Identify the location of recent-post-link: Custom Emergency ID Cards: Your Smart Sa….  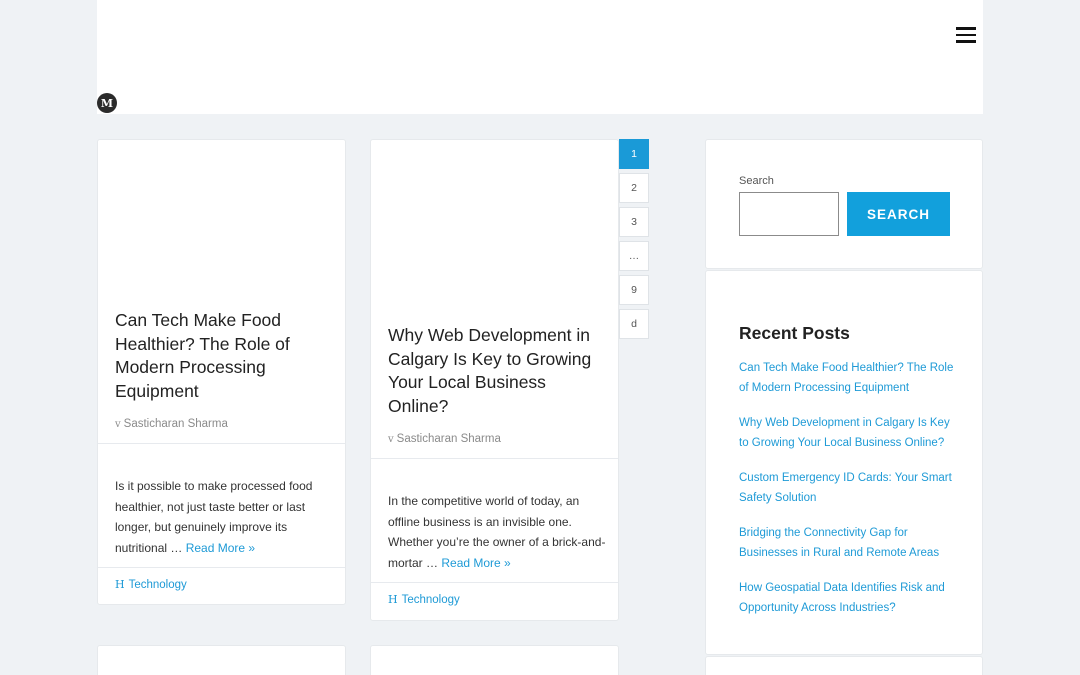
(846, 488).